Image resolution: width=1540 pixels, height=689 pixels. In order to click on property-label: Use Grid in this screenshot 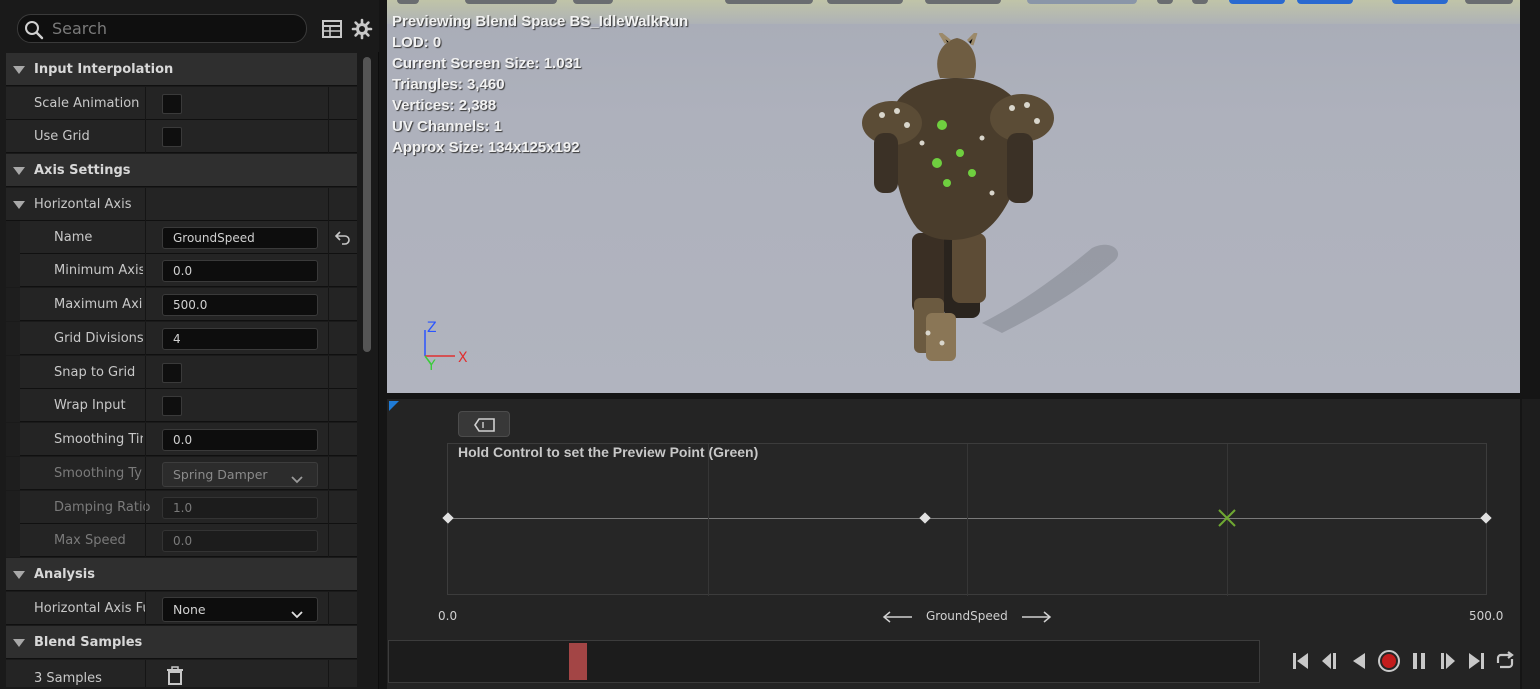, I will do `click(62, 136)`.